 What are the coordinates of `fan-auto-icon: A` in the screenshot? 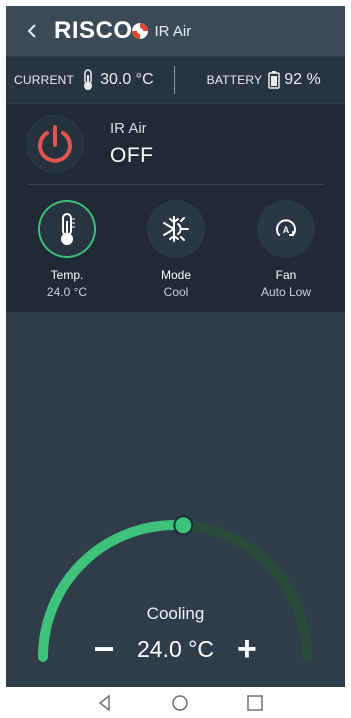 It's located at (286, 227).